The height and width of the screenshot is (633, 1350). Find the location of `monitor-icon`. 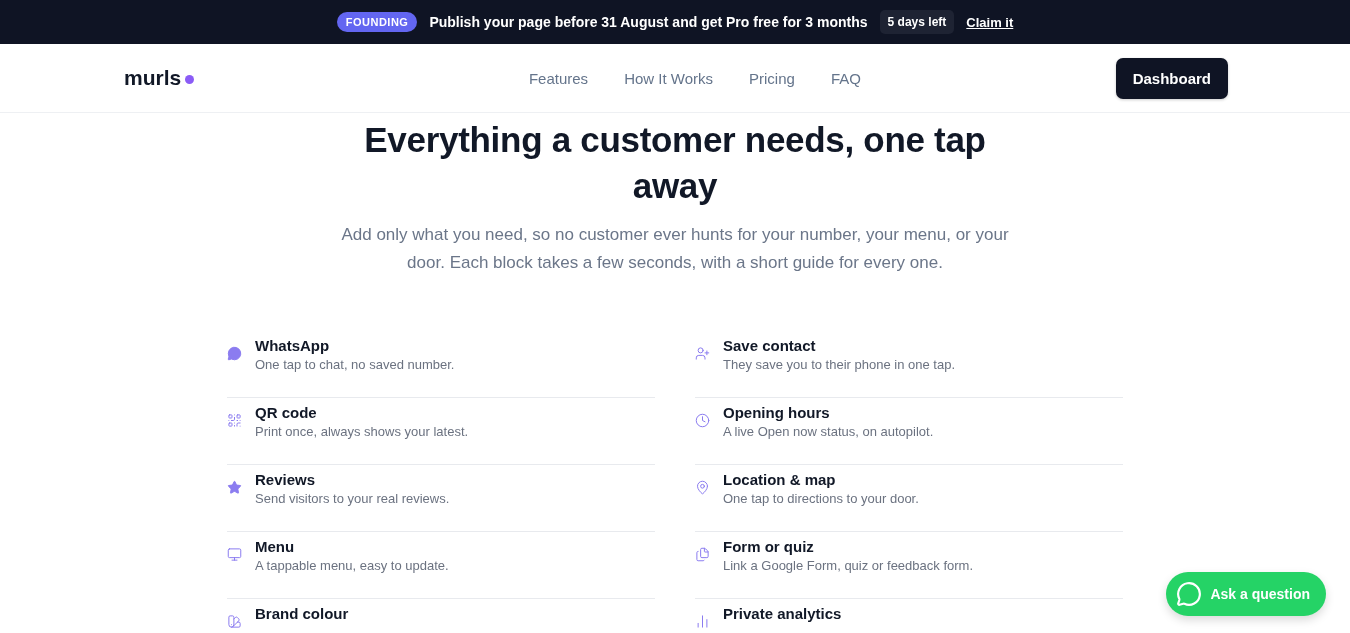

monitor-icon is located at coordinates (234, 554).